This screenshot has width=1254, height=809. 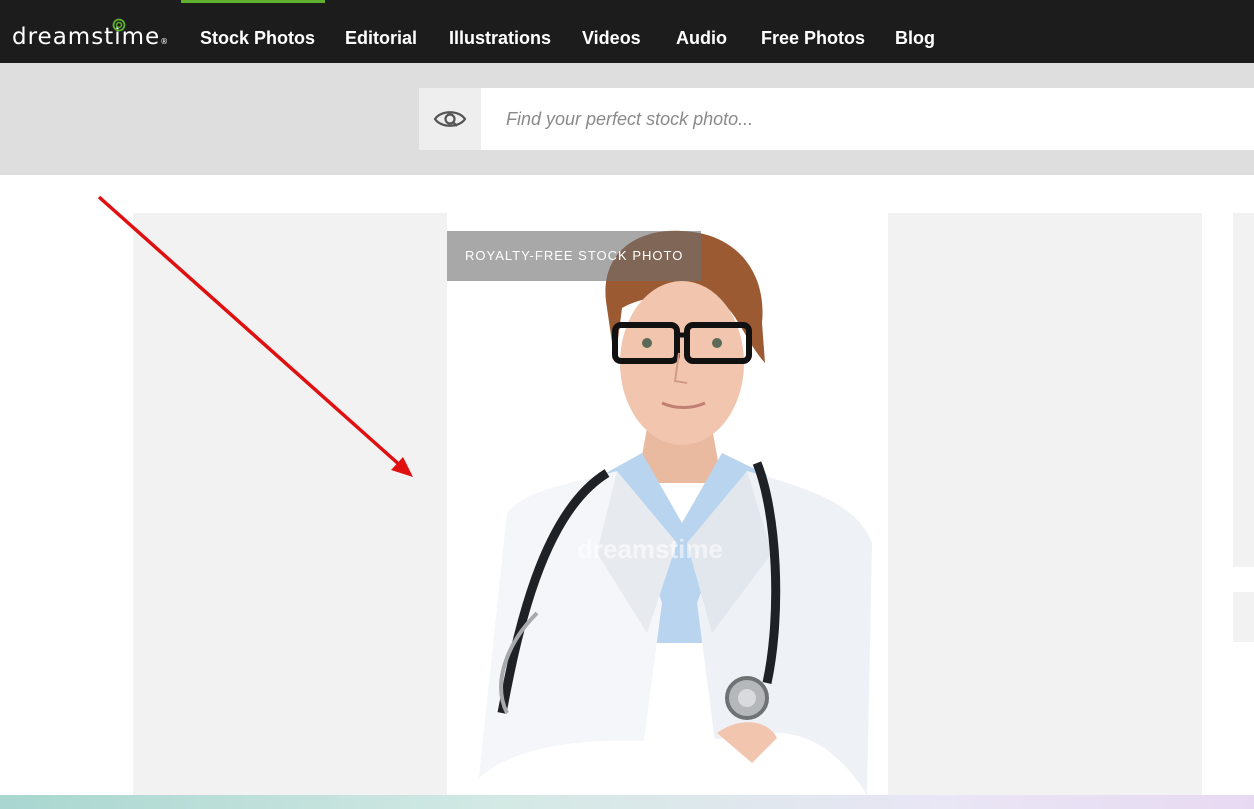 What do you see at coordinates (255, 336) in the screenshot?
I see `red-arrow-annotation` at bounding box center [255, 336].